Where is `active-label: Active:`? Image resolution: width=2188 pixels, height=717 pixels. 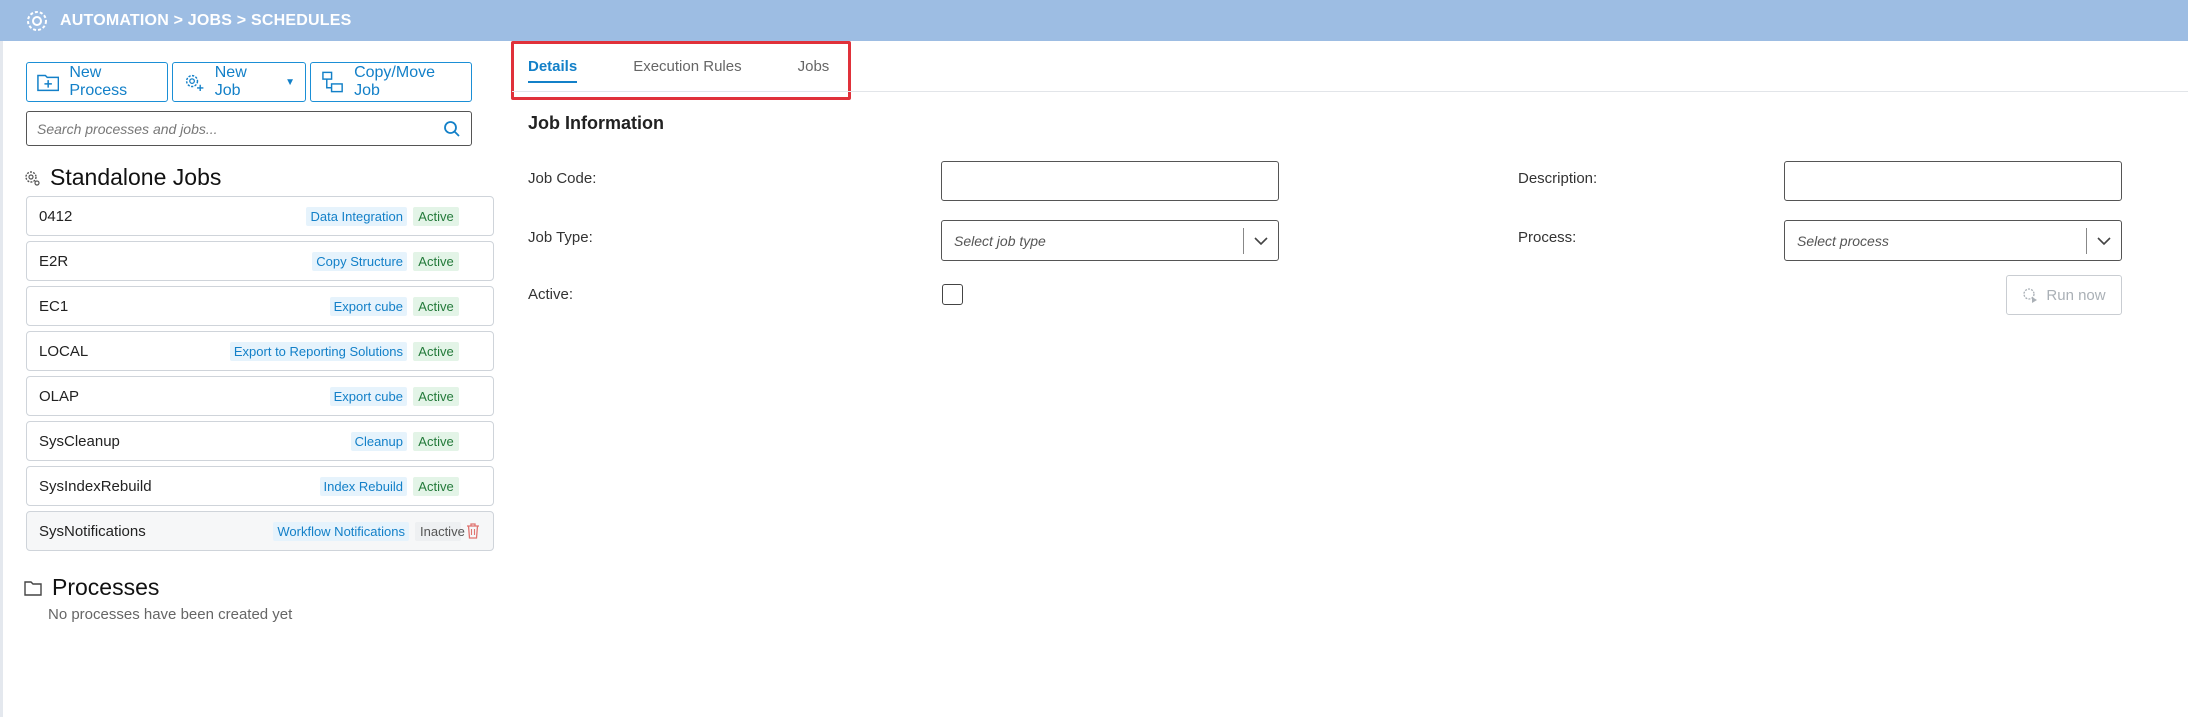
active-label: Active: is located at coordinates (551, 294).